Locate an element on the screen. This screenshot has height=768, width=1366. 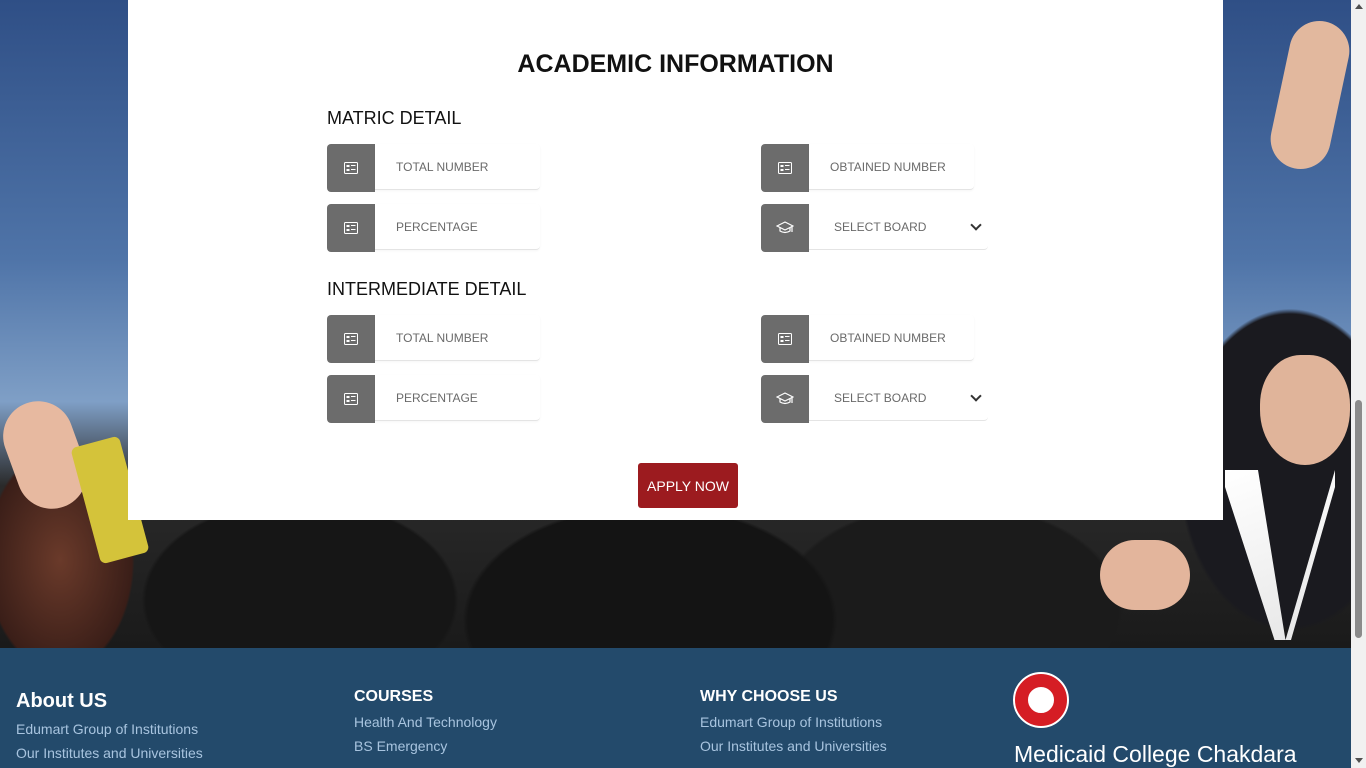
intermediate-percentage-field: PERCENTAGE is located at coordinates (433, 399).